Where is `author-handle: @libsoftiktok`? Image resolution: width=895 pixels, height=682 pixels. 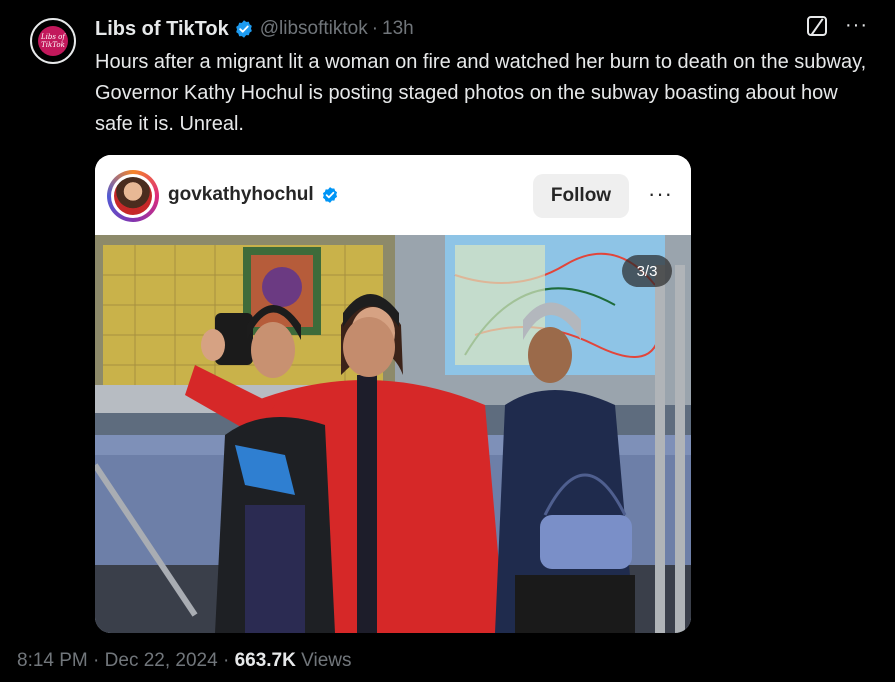
author-handle: @libsoftiktok is located at coordinates (314, 29).